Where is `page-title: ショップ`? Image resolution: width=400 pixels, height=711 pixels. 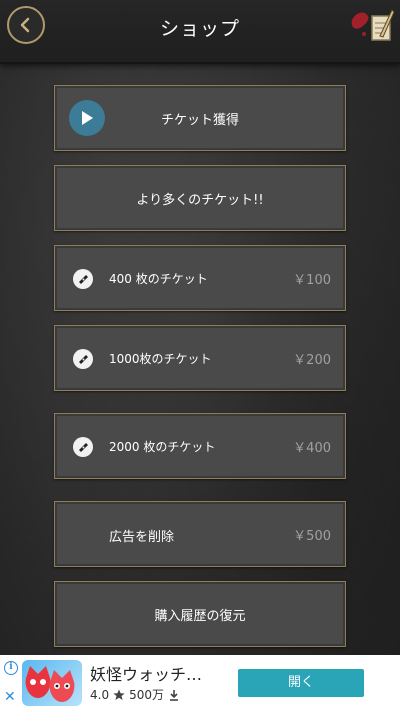
page-title: ショップ is located at coordinates (199, 29).